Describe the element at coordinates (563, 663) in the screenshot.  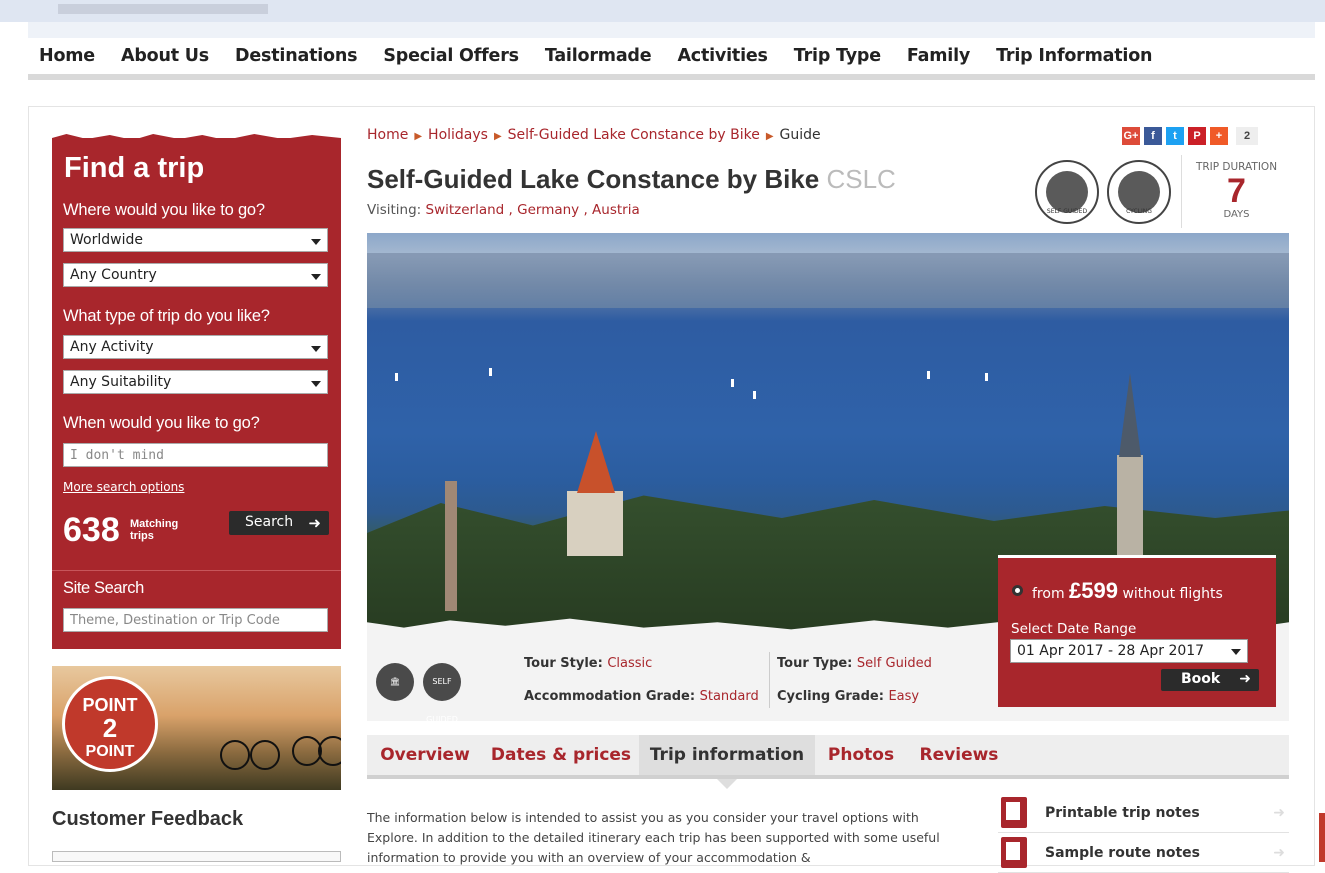
I see `tour-style-label: Tour Style:` at that location.